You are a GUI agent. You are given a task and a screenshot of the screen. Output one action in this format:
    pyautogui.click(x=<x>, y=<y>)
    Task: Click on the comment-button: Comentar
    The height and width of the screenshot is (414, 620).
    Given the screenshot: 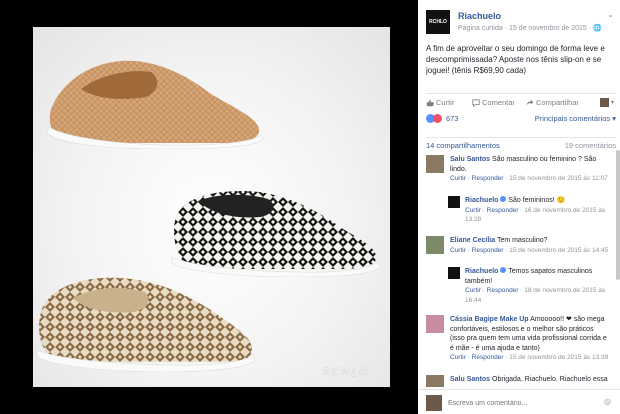 What is the action you would take?
    pyautogui.click(x=493, y=102)
    